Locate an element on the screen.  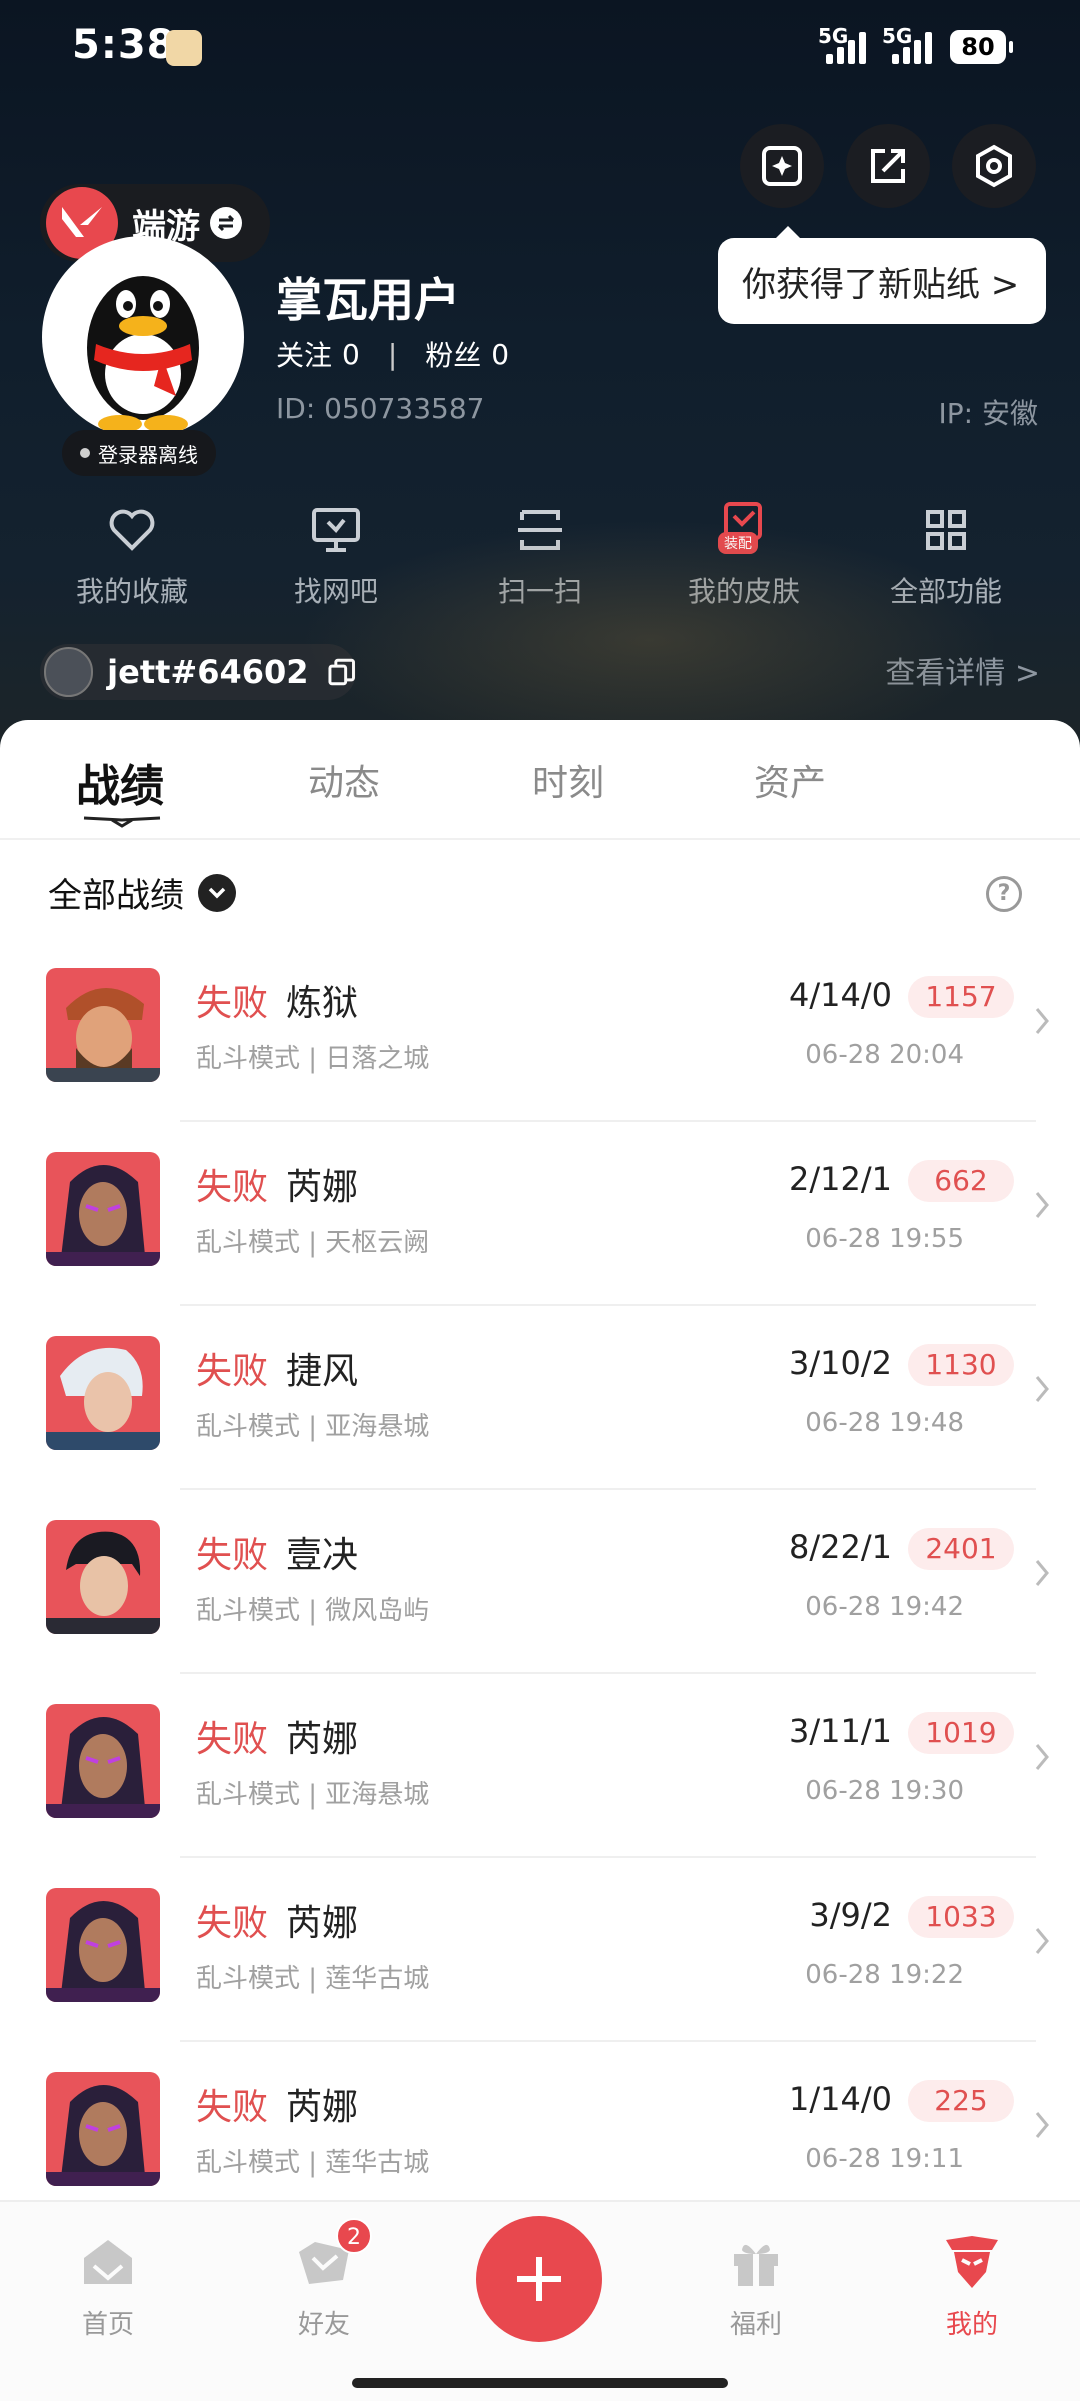
match-score-badge: 2401 is located at coordinates (961, 1549).